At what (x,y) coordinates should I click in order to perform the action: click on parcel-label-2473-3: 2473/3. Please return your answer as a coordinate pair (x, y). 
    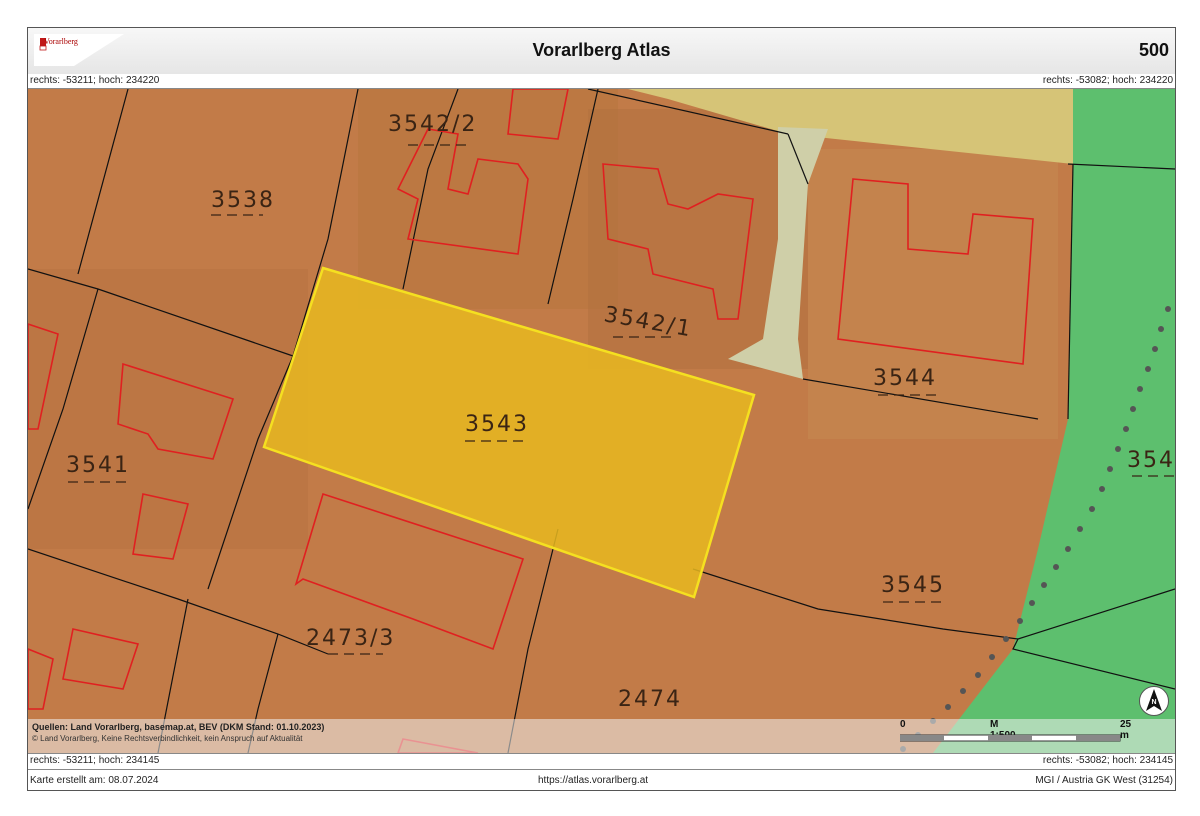
    Looking at the image, I should click on (350, 638).